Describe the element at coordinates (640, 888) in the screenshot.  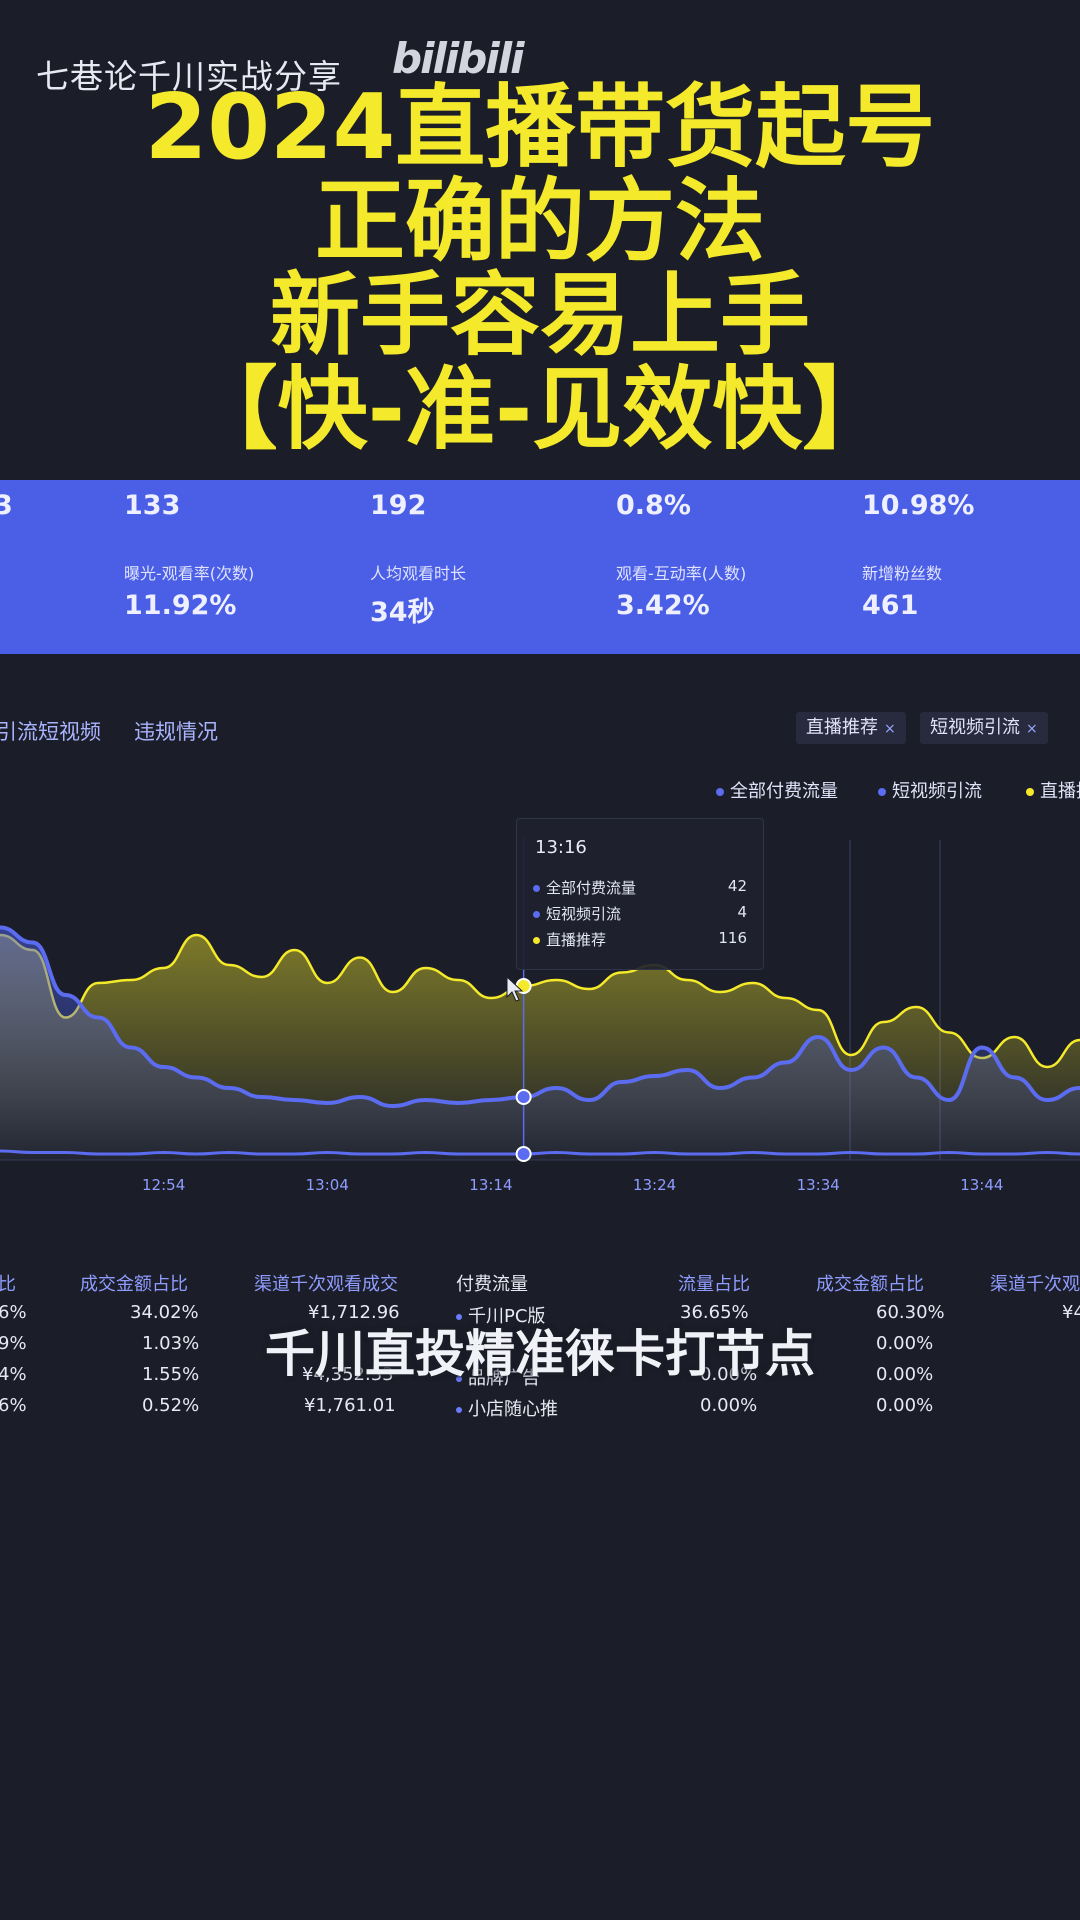
I see `tooltip-row: 全部付费流量 42` at that location.